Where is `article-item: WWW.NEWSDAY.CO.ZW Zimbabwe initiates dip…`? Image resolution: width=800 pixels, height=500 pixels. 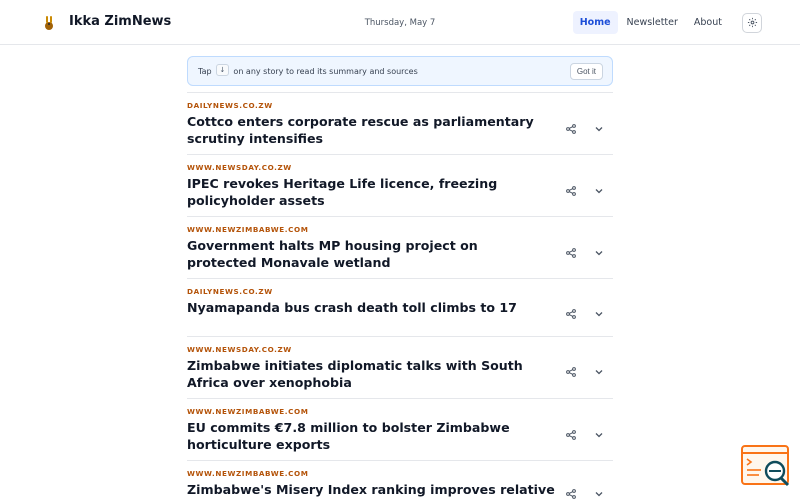
article-item: WWW.NEWSDAY.CO.ZW Zimbabwe initiates dip… is located at coordinates (400, 368).